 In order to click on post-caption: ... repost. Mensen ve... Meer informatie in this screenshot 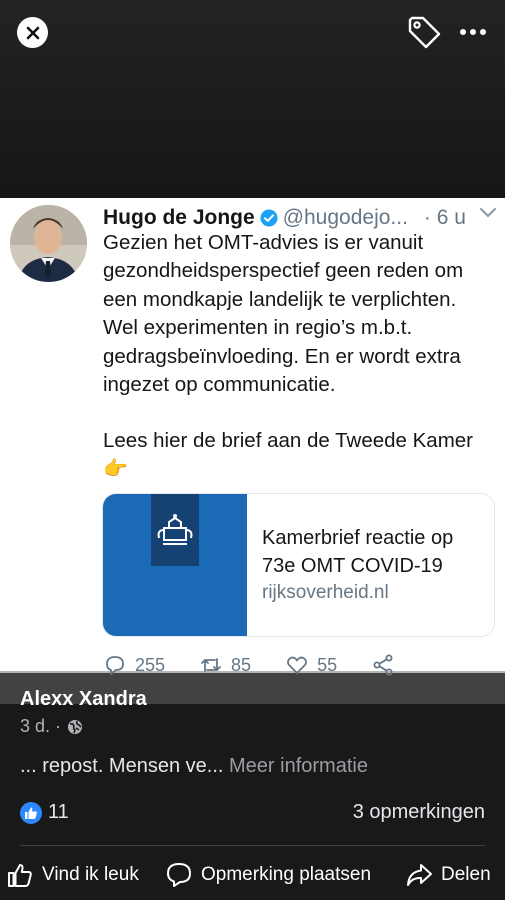, I will do `click(194, 766)`.